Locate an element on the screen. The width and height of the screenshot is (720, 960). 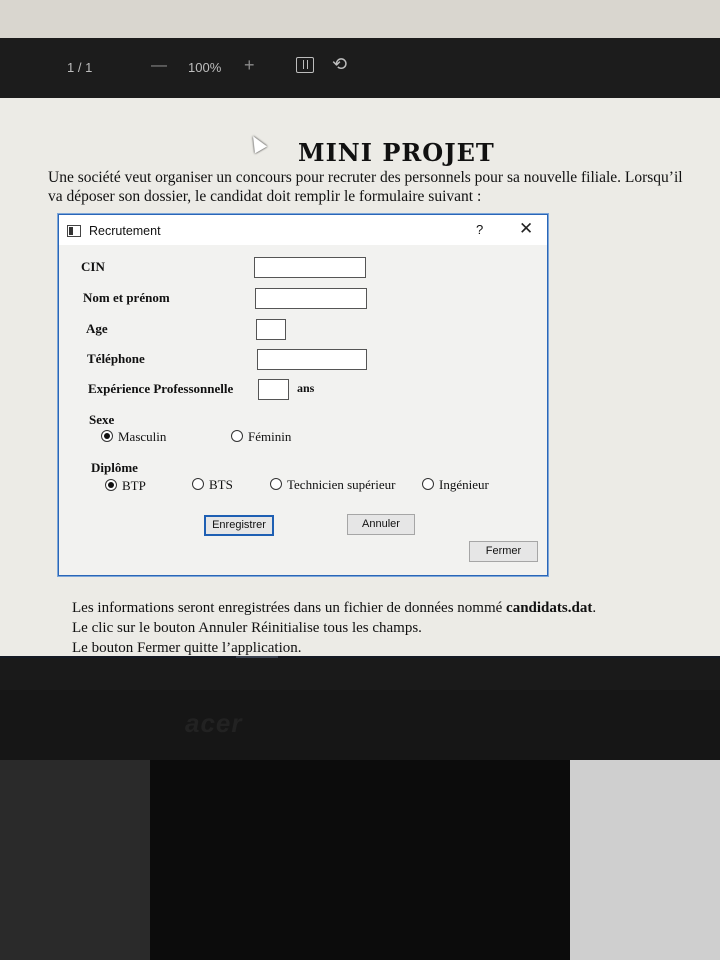
rotate-icon: ⟲ is located at coordinates (339, 64).